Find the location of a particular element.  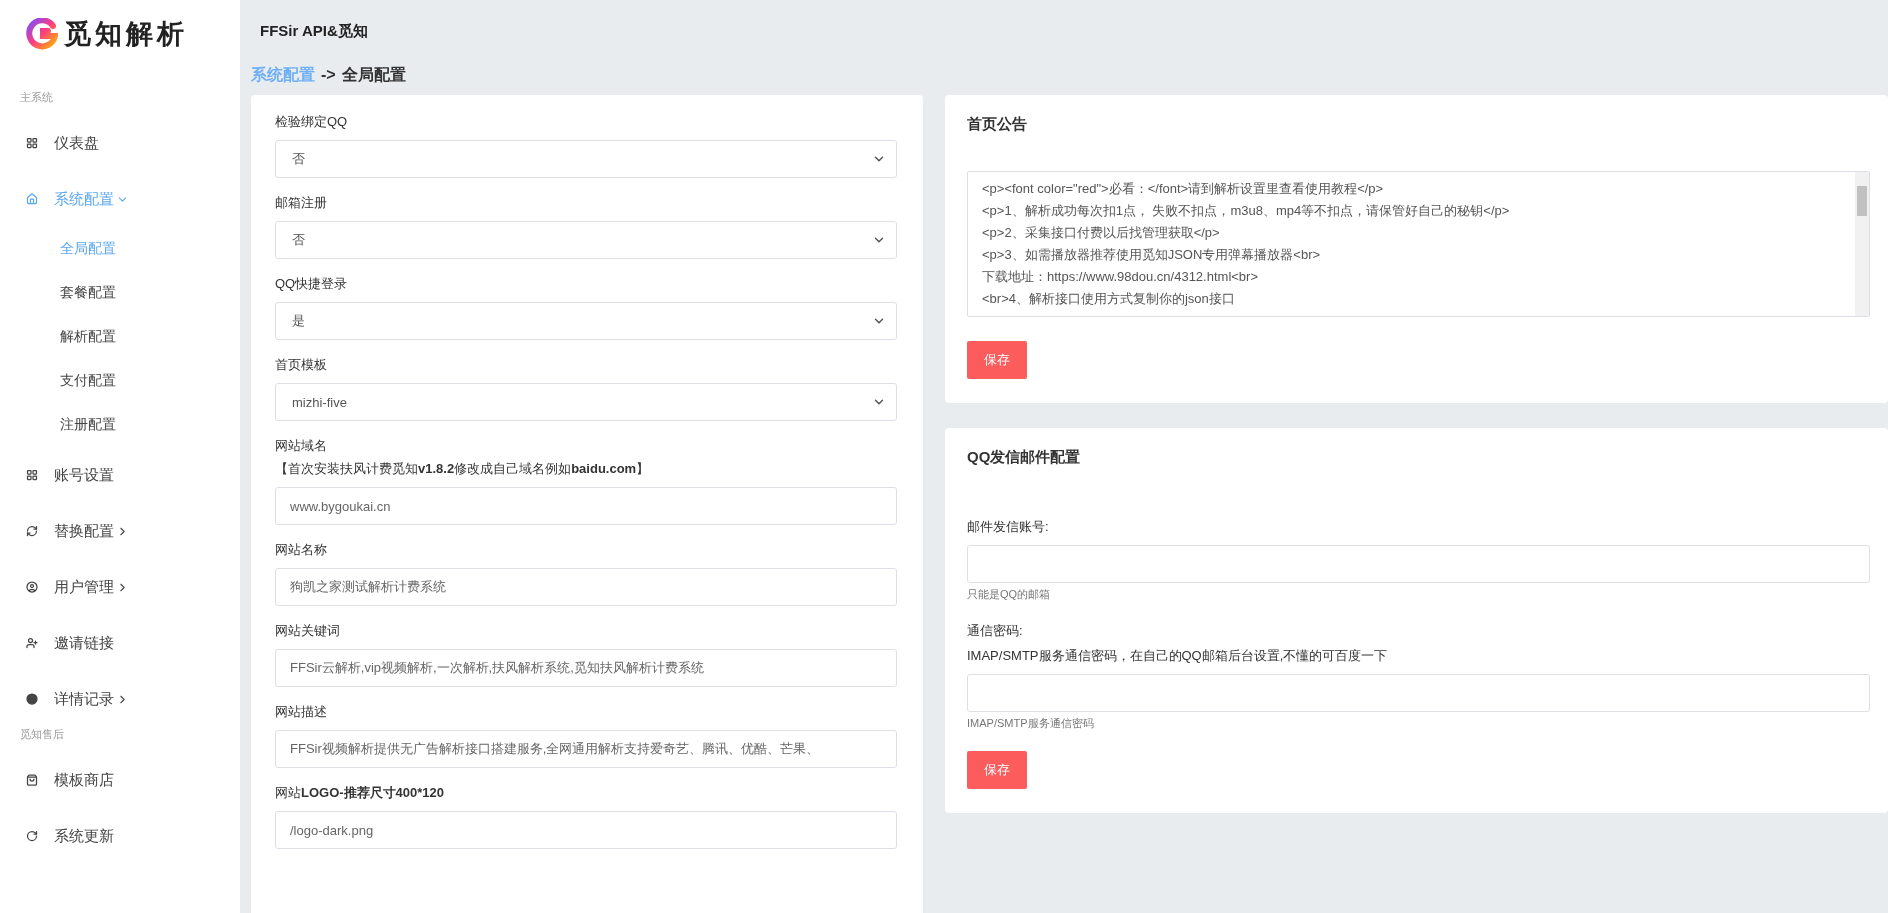

field-note: 【首次安装扶风计费觅知v1.8.2修改成自己域名例如baidu.com】 is located at coordinates (463, 469).